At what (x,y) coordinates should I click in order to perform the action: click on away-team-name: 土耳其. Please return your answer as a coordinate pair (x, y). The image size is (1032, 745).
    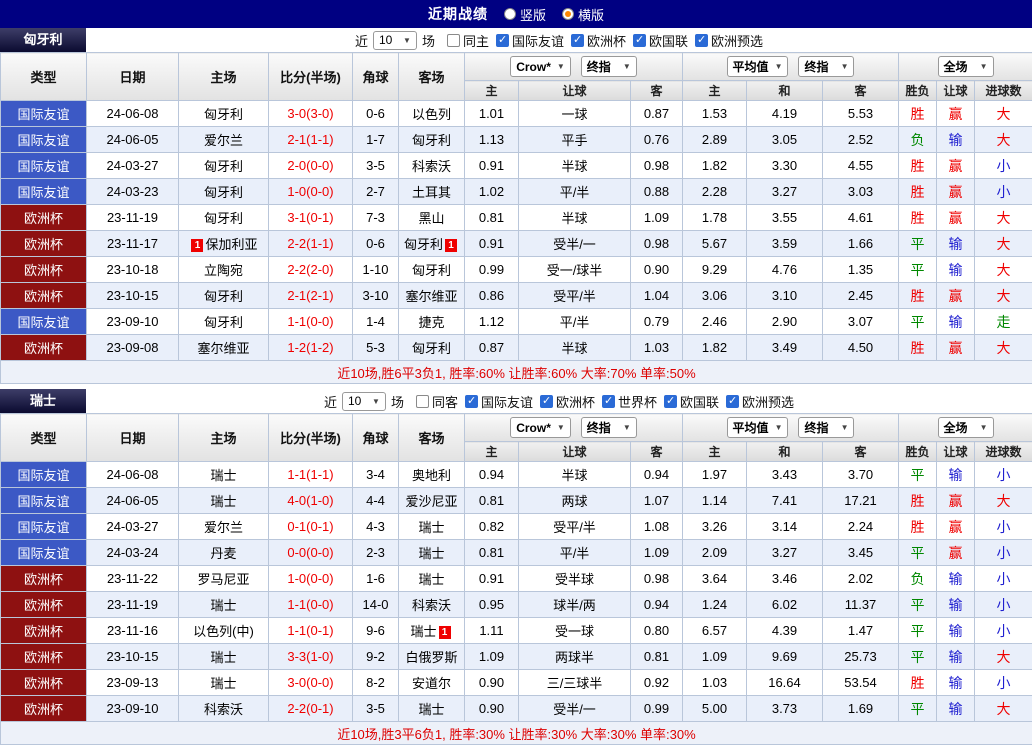
    Looking at the image, I should click on (431, 192).